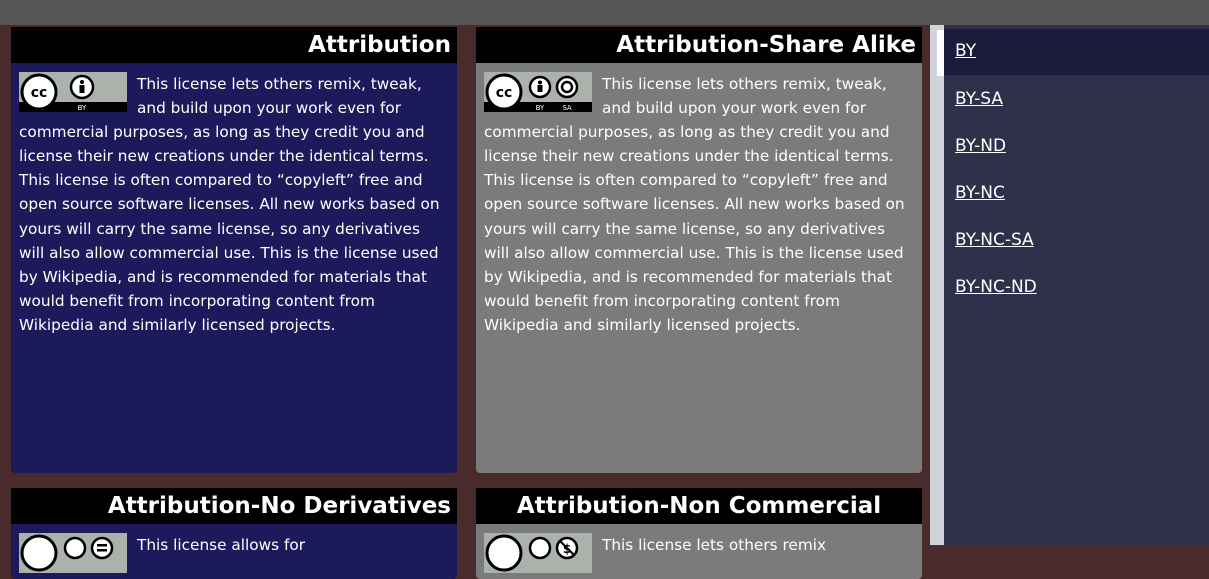 This screenshot has width=1209, height=579. Describe the element at coordinates (567, 87) in the screenshot. I see `sa-icon` at that location.